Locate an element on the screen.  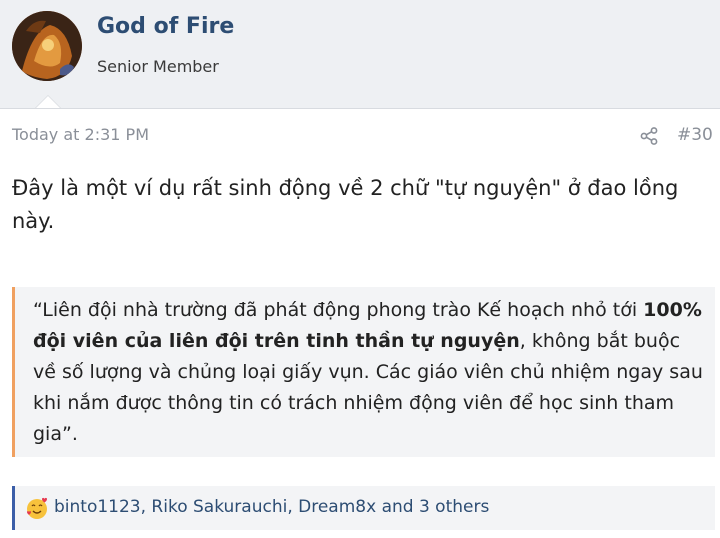
avatar is located at coordinates (47, 46).